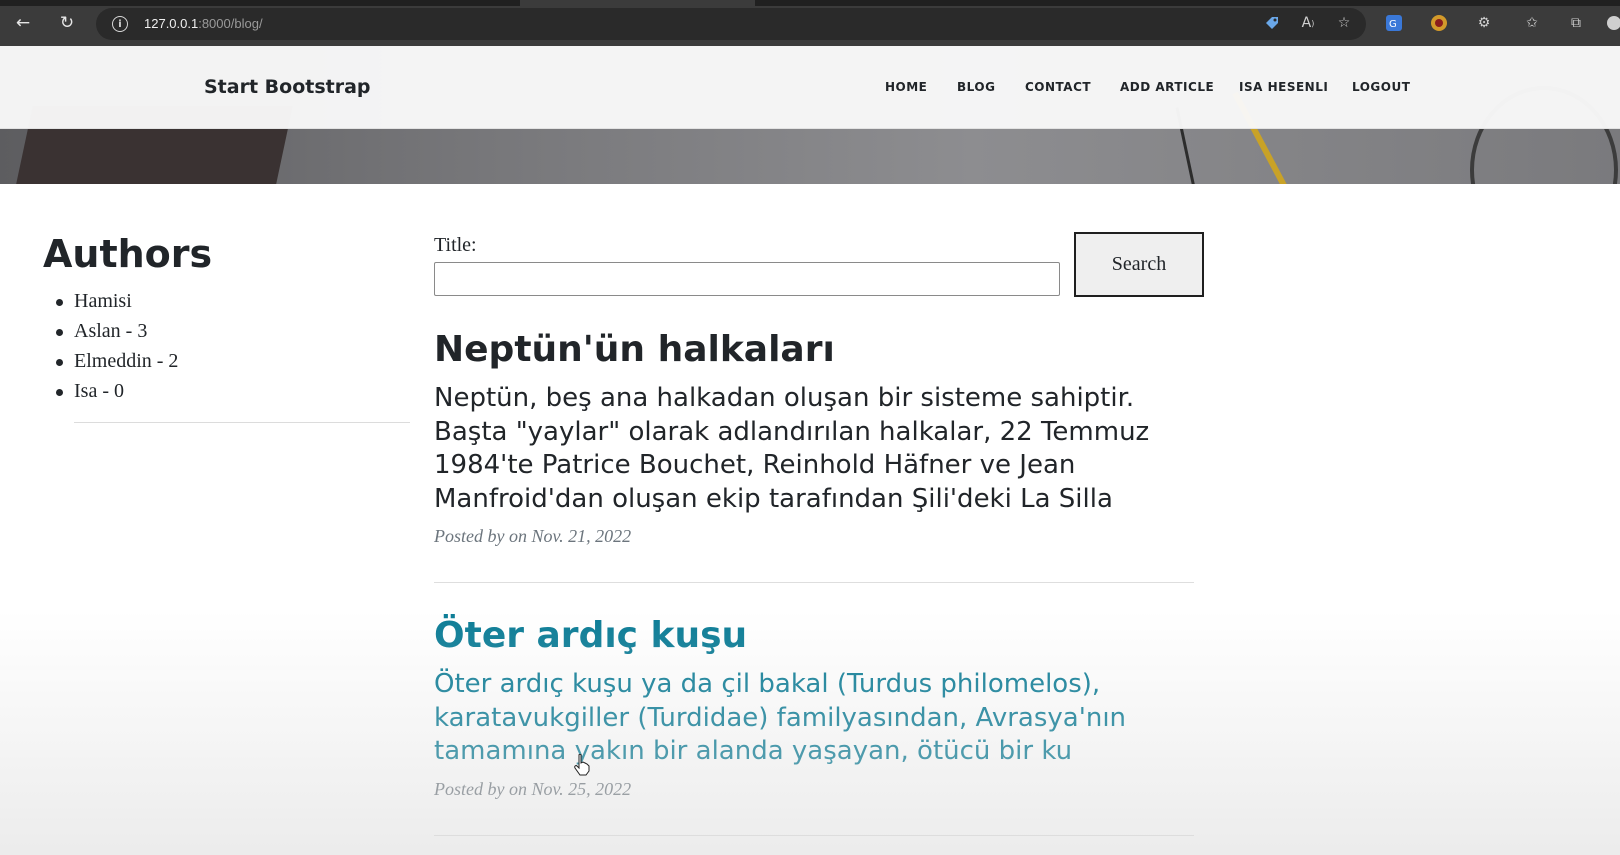 This screenshot has width=1620, height=855. What do you see at coordinates (242, 422) in the screenshot?
I see `sidebar-divider` at bounding box center [242, 422].